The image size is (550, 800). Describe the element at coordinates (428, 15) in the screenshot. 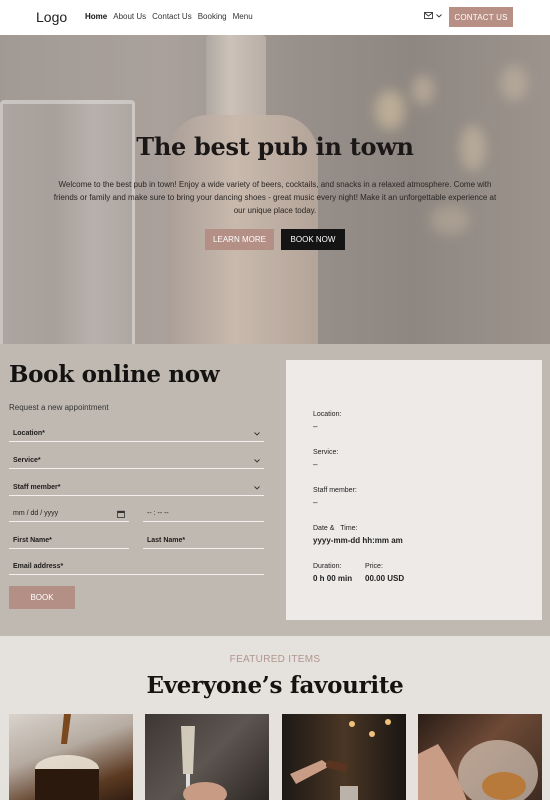

I see `envelope-icon` at that location.